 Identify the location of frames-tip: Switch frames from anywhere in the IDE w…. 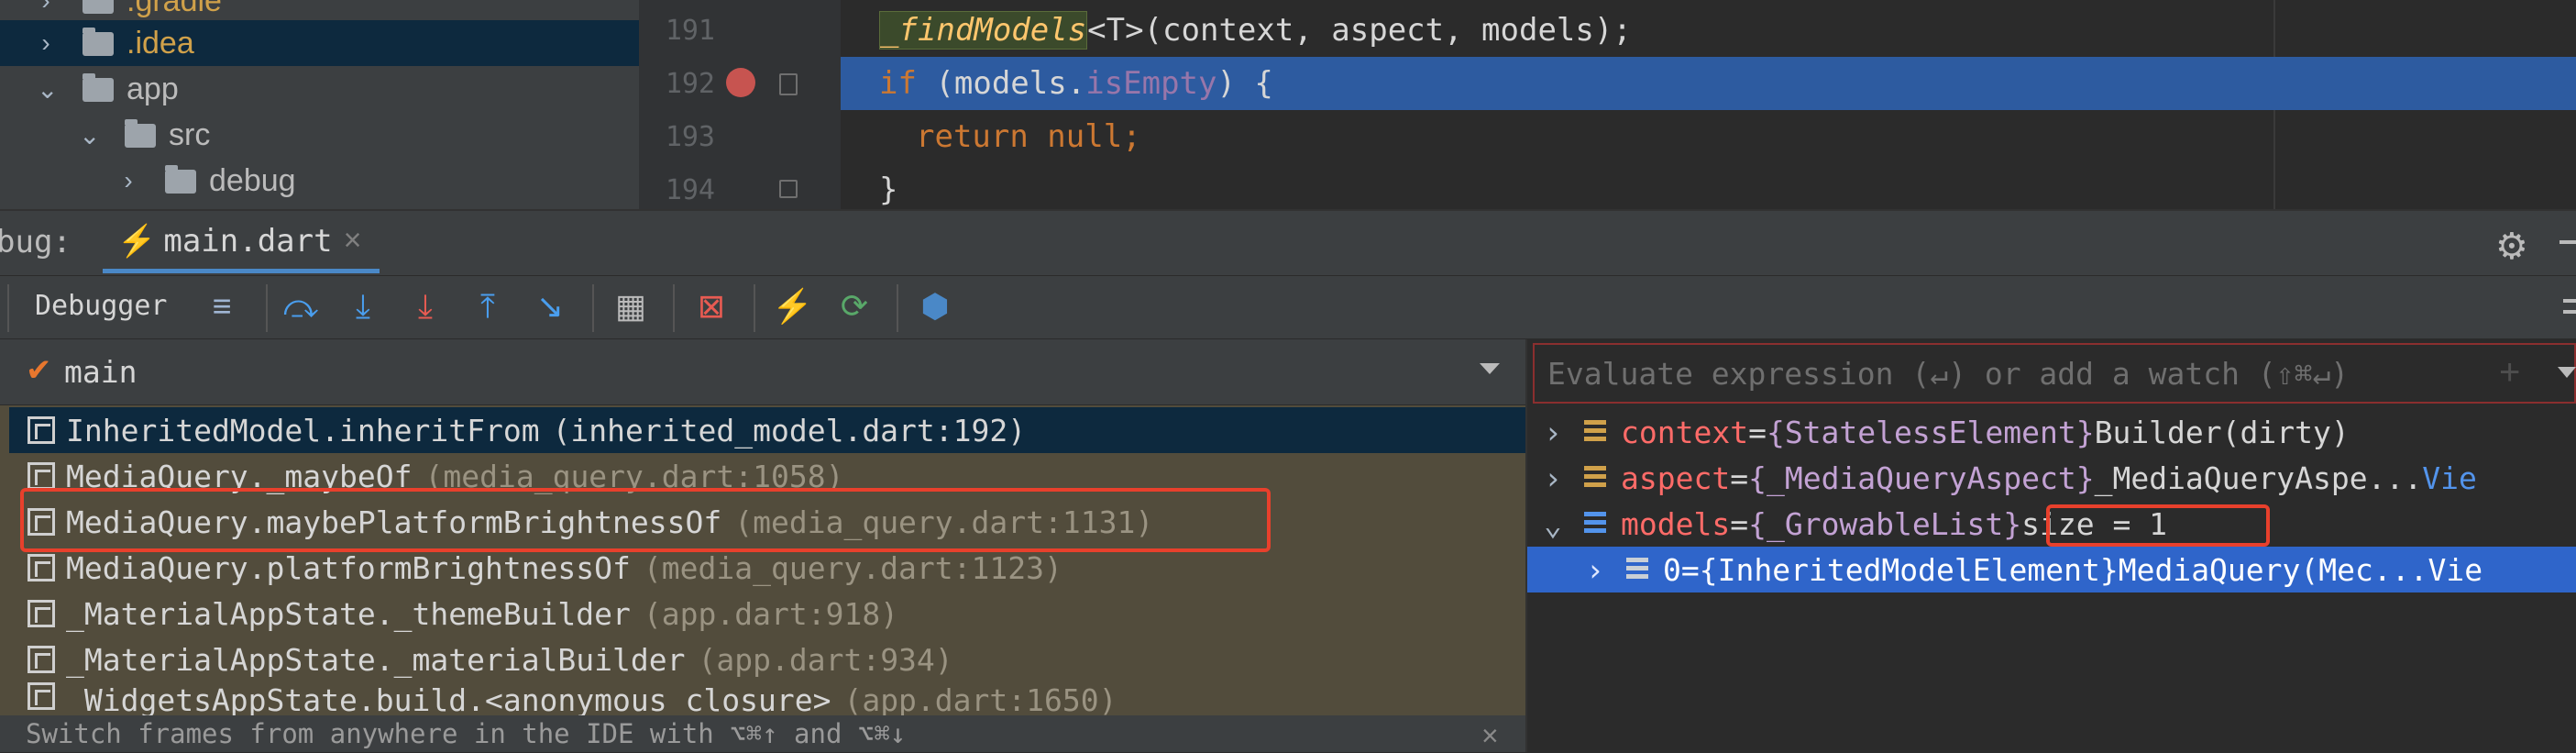
(762, 733).